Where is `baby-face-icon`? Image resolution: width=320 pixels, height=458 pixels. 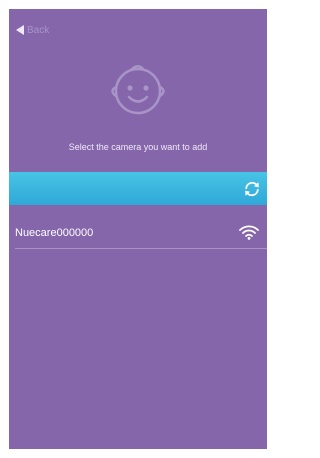 baby-face-icon is located at coordinates (138, 90).